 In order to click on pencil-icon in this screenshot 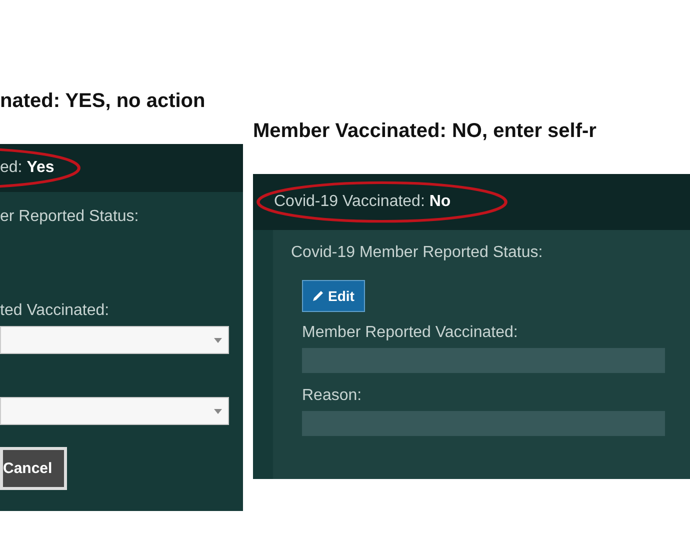, I will do `click(318, 296)`.